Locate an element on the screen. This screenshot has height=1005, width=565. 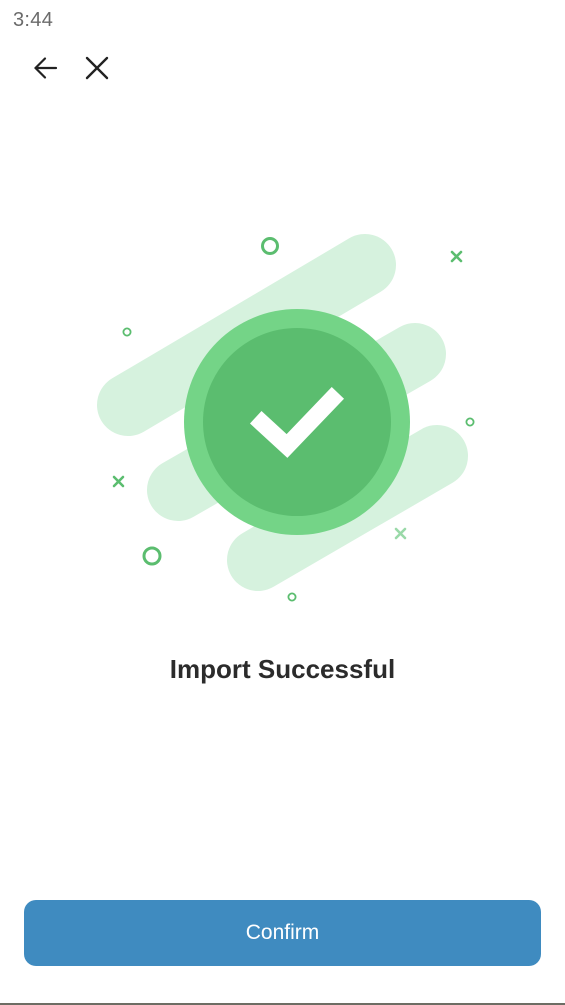
back-button is located at coordinates (46, 68).